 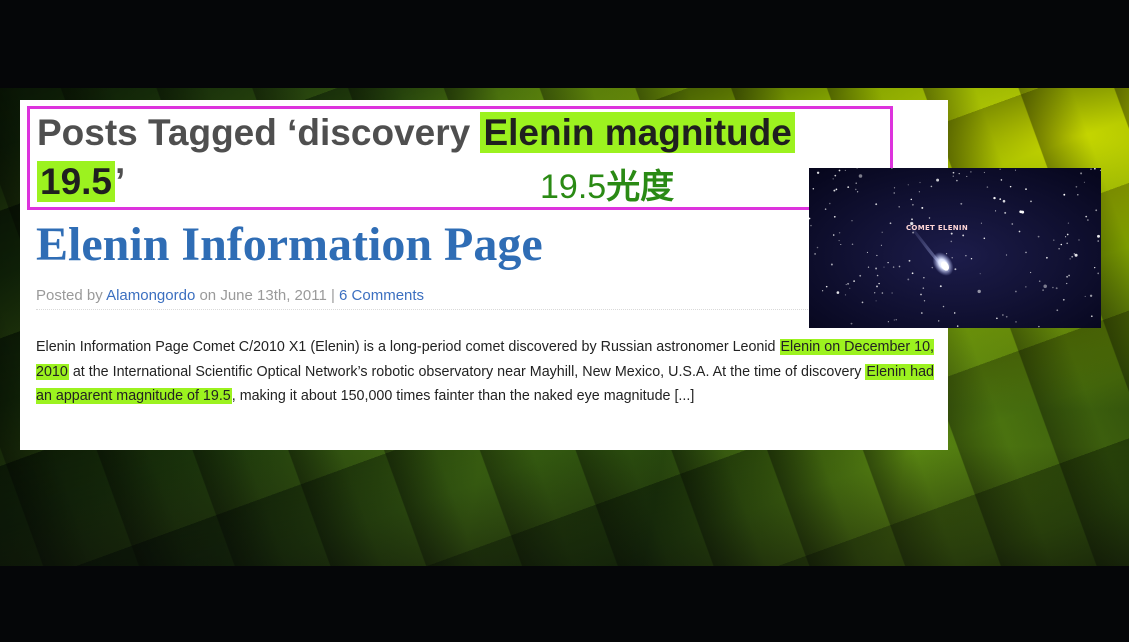 I want to click on comet-photo: COMET ELENIN, so click(x=955, y=248).